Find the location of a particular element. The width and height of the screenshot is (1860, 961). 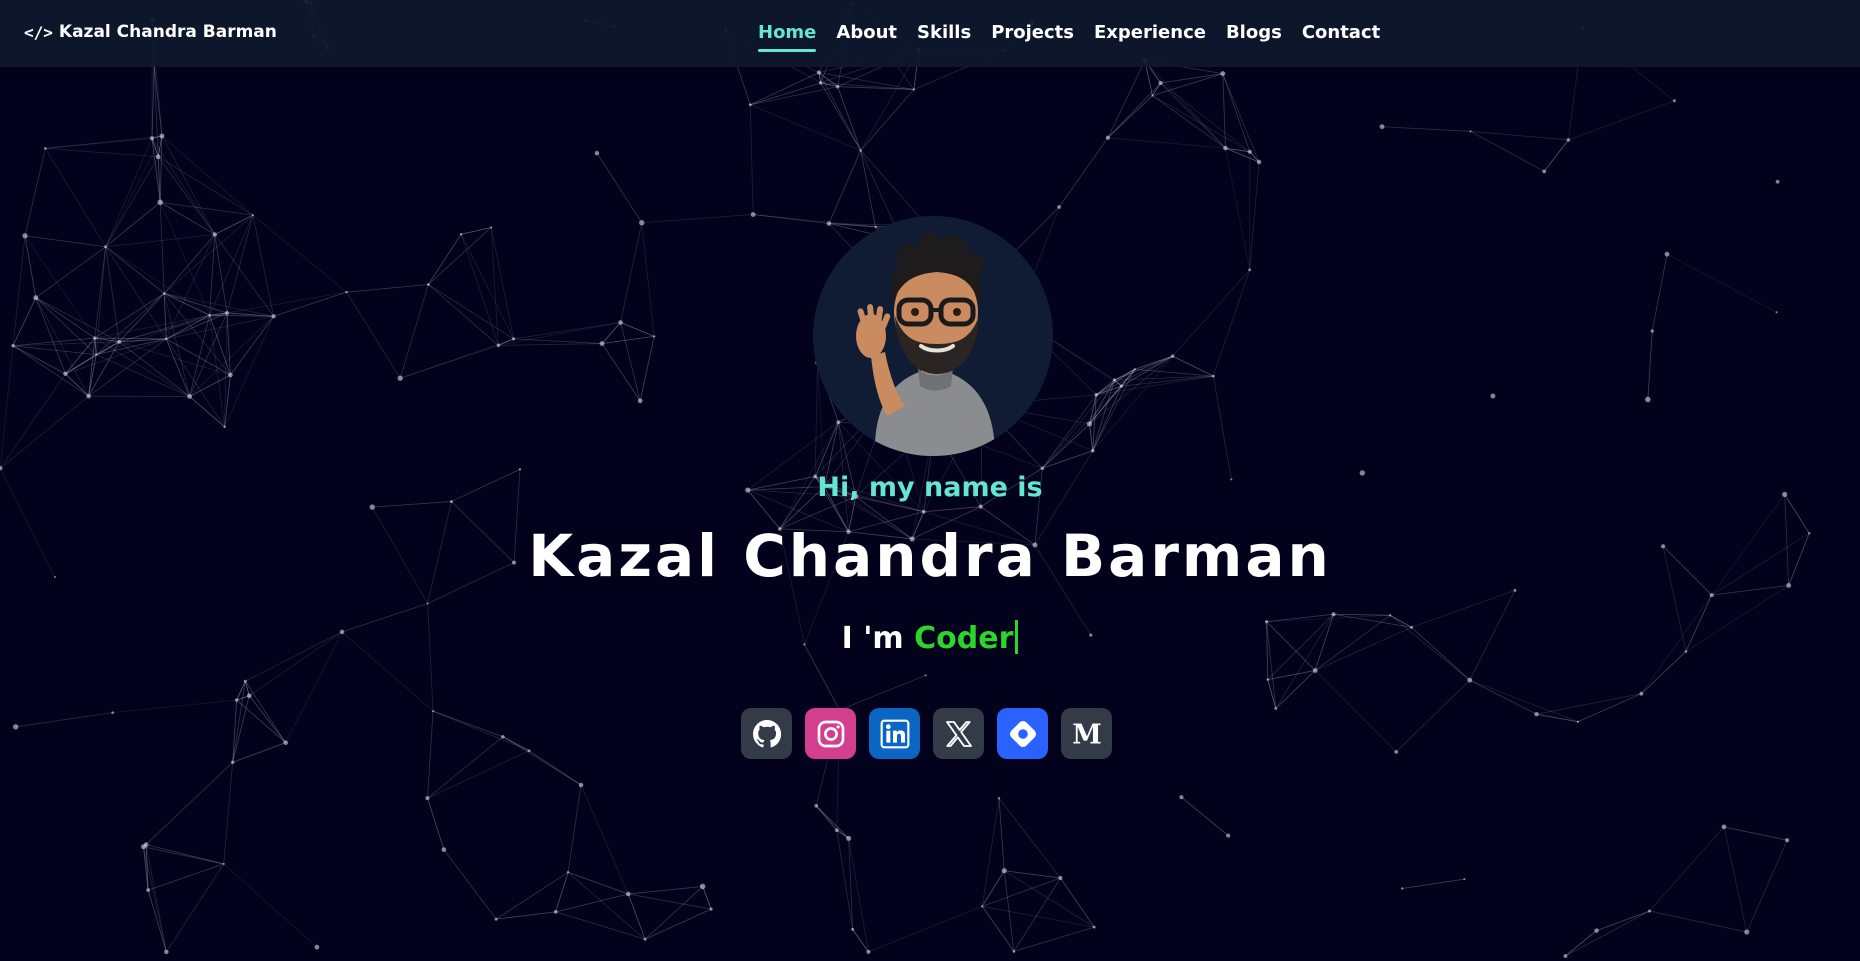

avatar is located at coordinates (933, 336).